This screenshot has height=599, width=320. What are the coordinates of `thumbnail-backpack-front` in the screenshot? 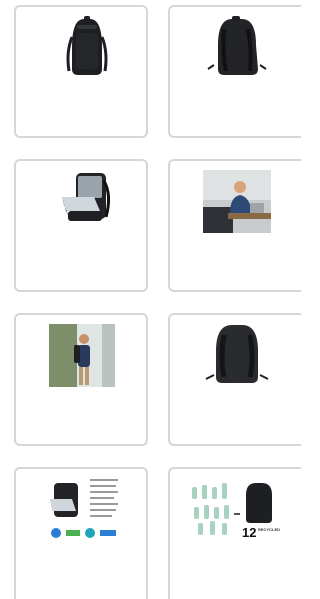 It's located at (81, 71).